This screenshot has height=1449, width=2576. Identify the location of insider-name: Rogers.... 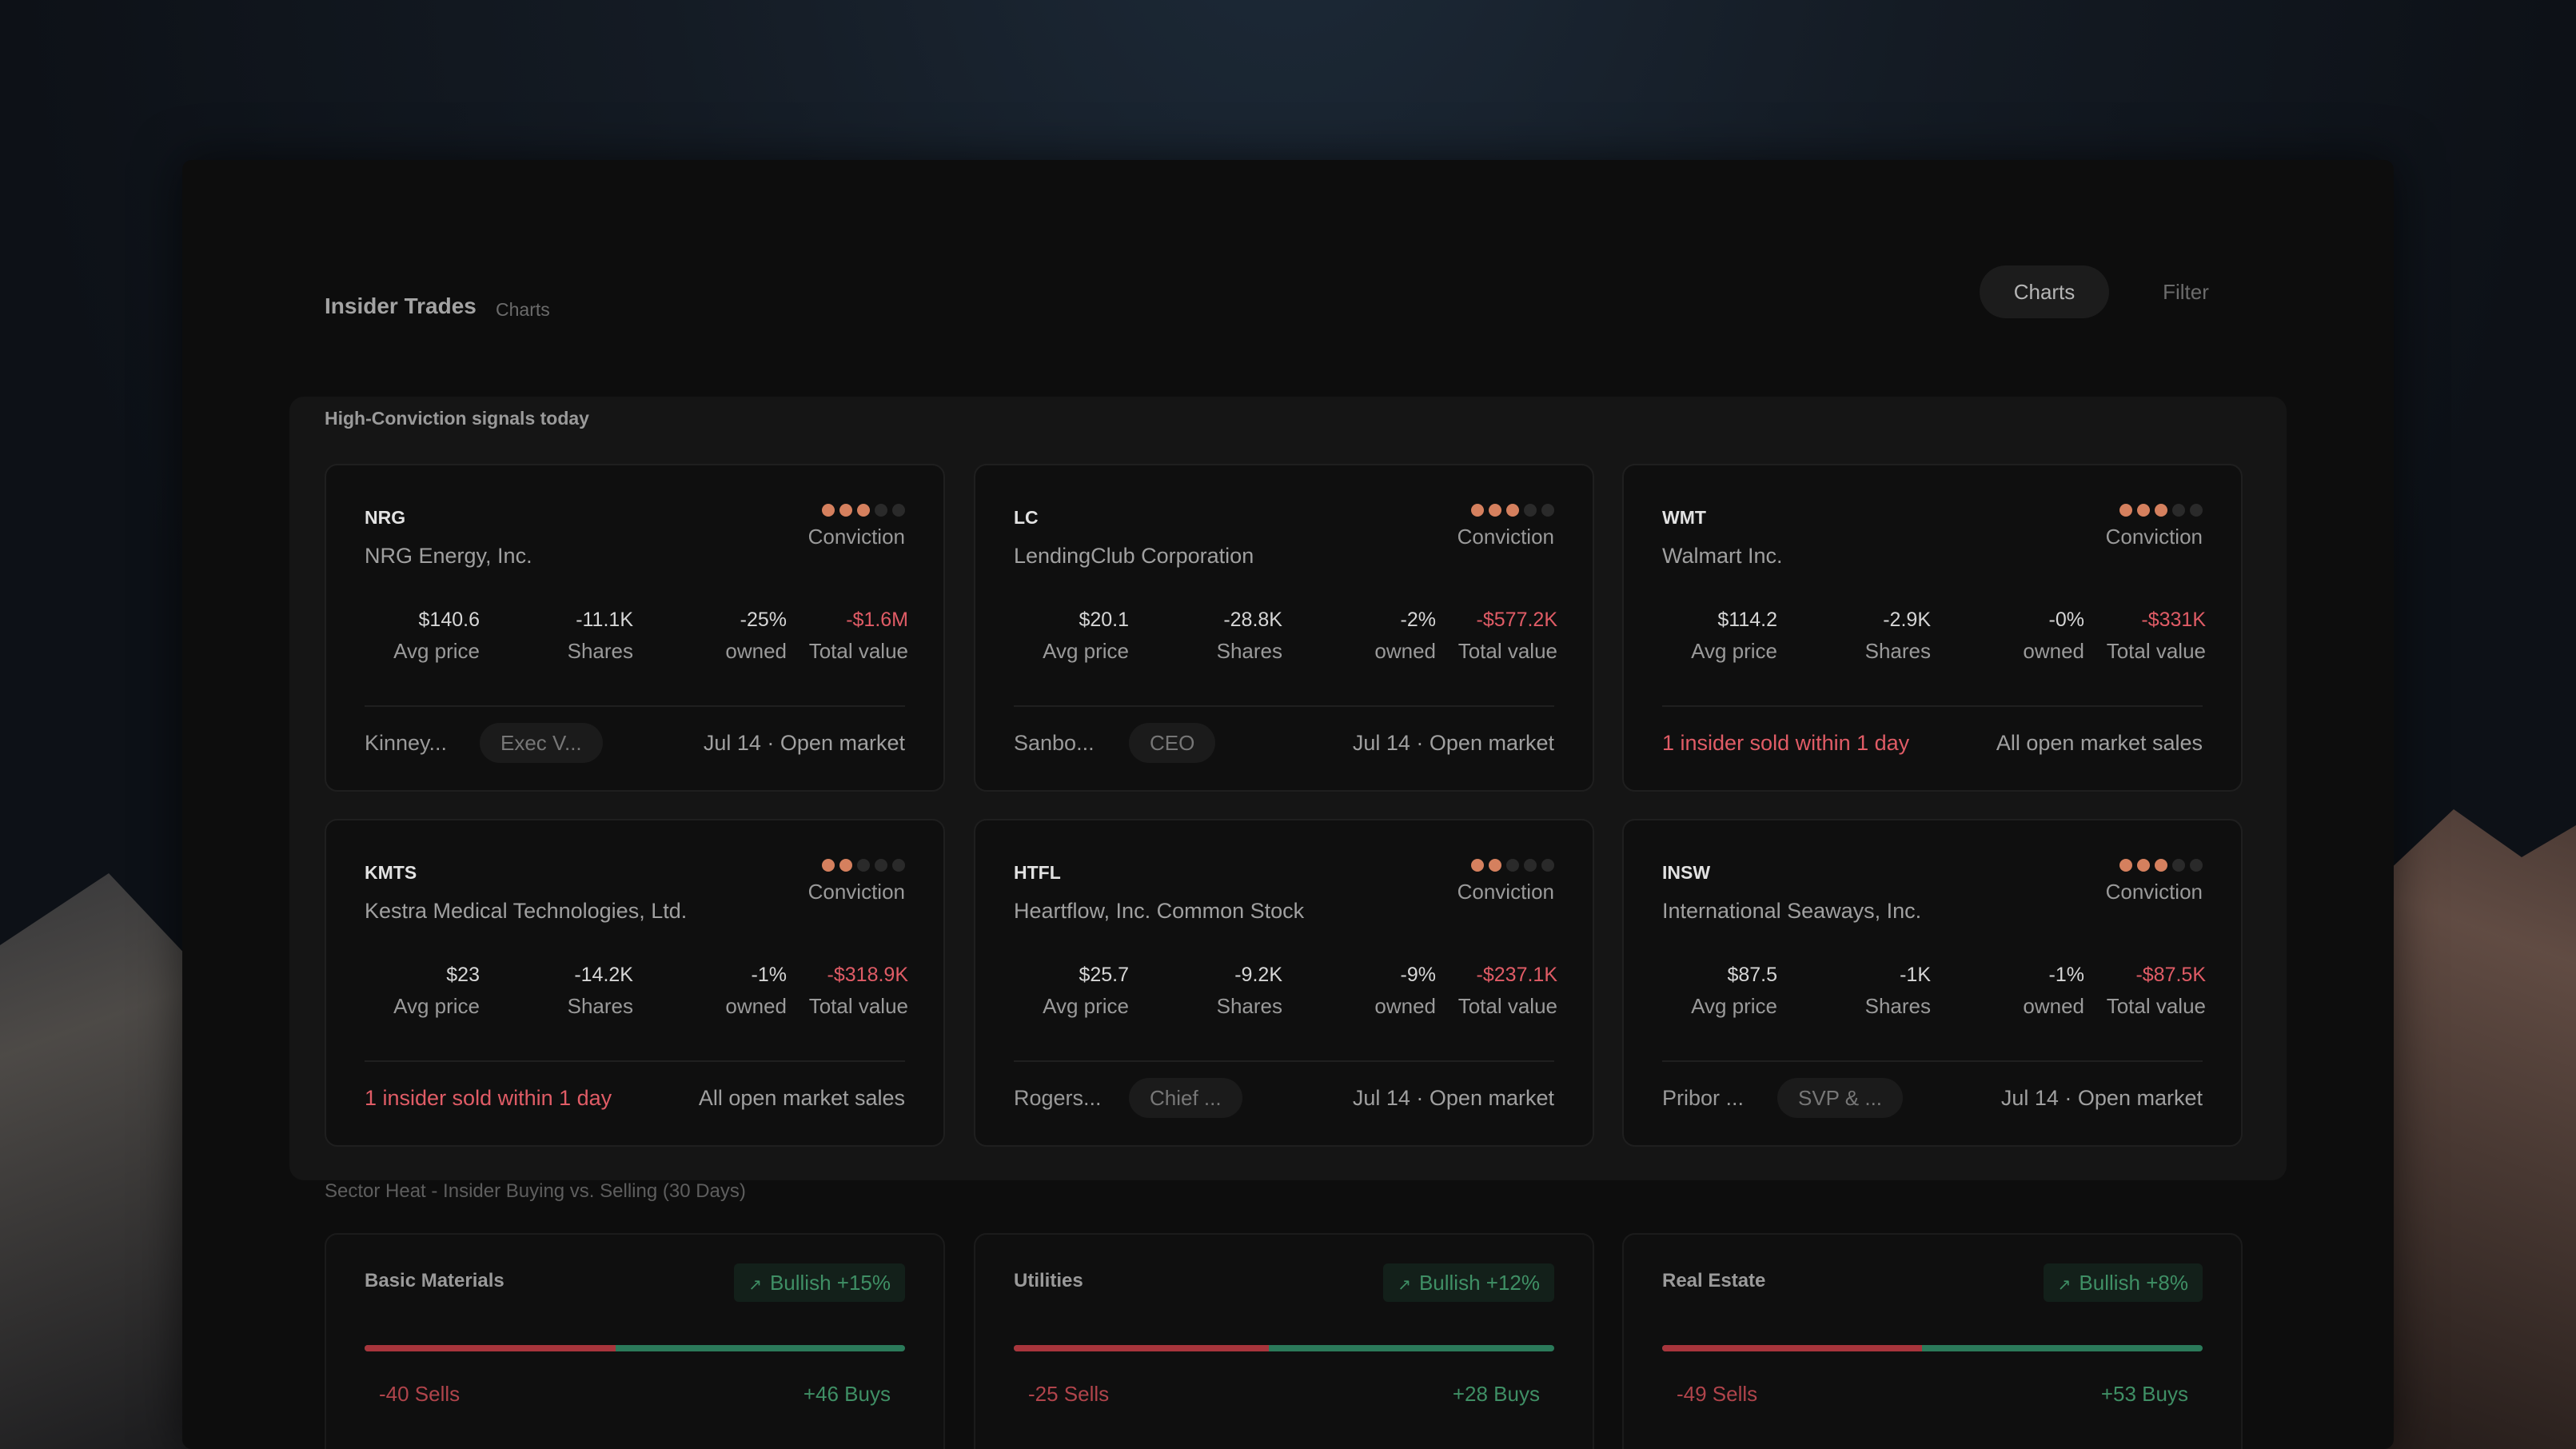
(1058, 1098).